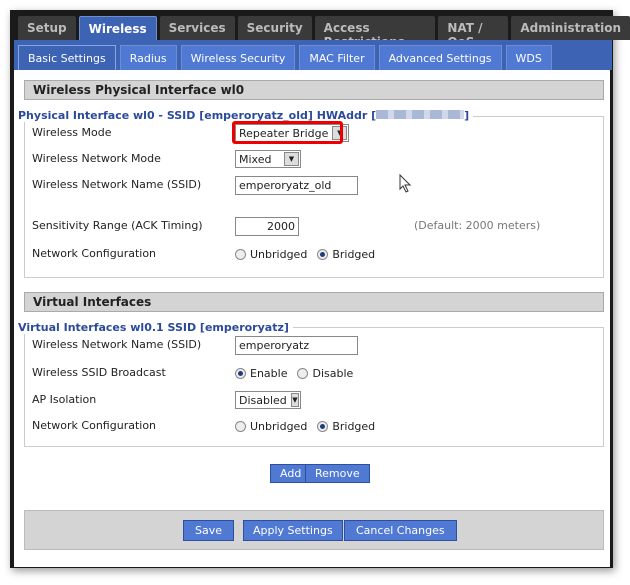  What do you see at coordinates (47, 28) in the screenshot?
I see `tab-setup: Setup` at bounding box center [47, 28].